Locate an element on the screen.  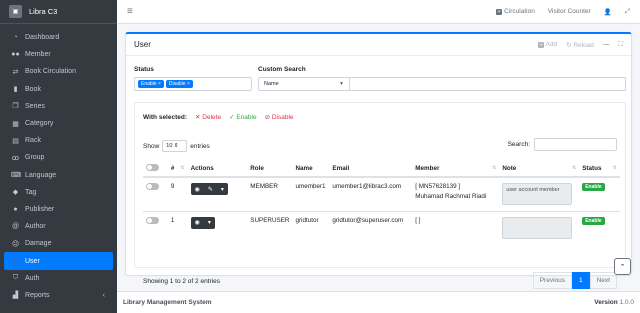
th-icon: ▦ is located at coordinates (15, 124).